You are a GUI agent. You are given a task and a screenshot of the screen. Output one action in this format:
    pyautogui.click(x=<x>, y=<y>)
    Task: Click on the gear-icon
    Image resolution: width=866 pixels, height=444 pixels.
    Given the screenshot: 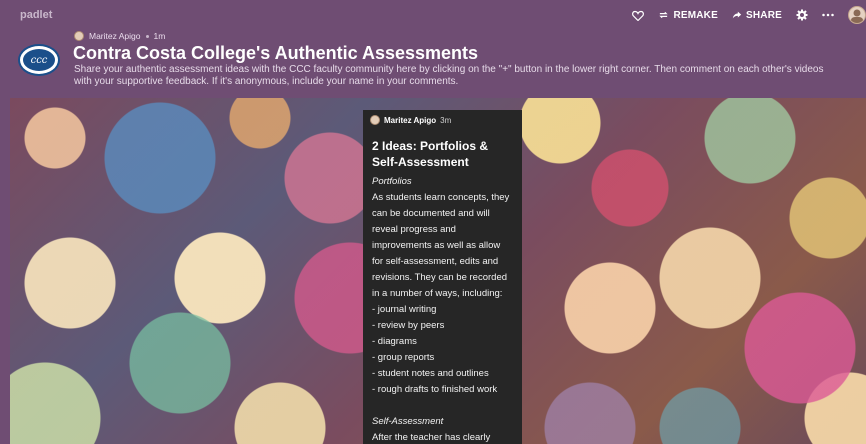 What is the action you would take?
    pyautogui.click(x=802, y=15)
    